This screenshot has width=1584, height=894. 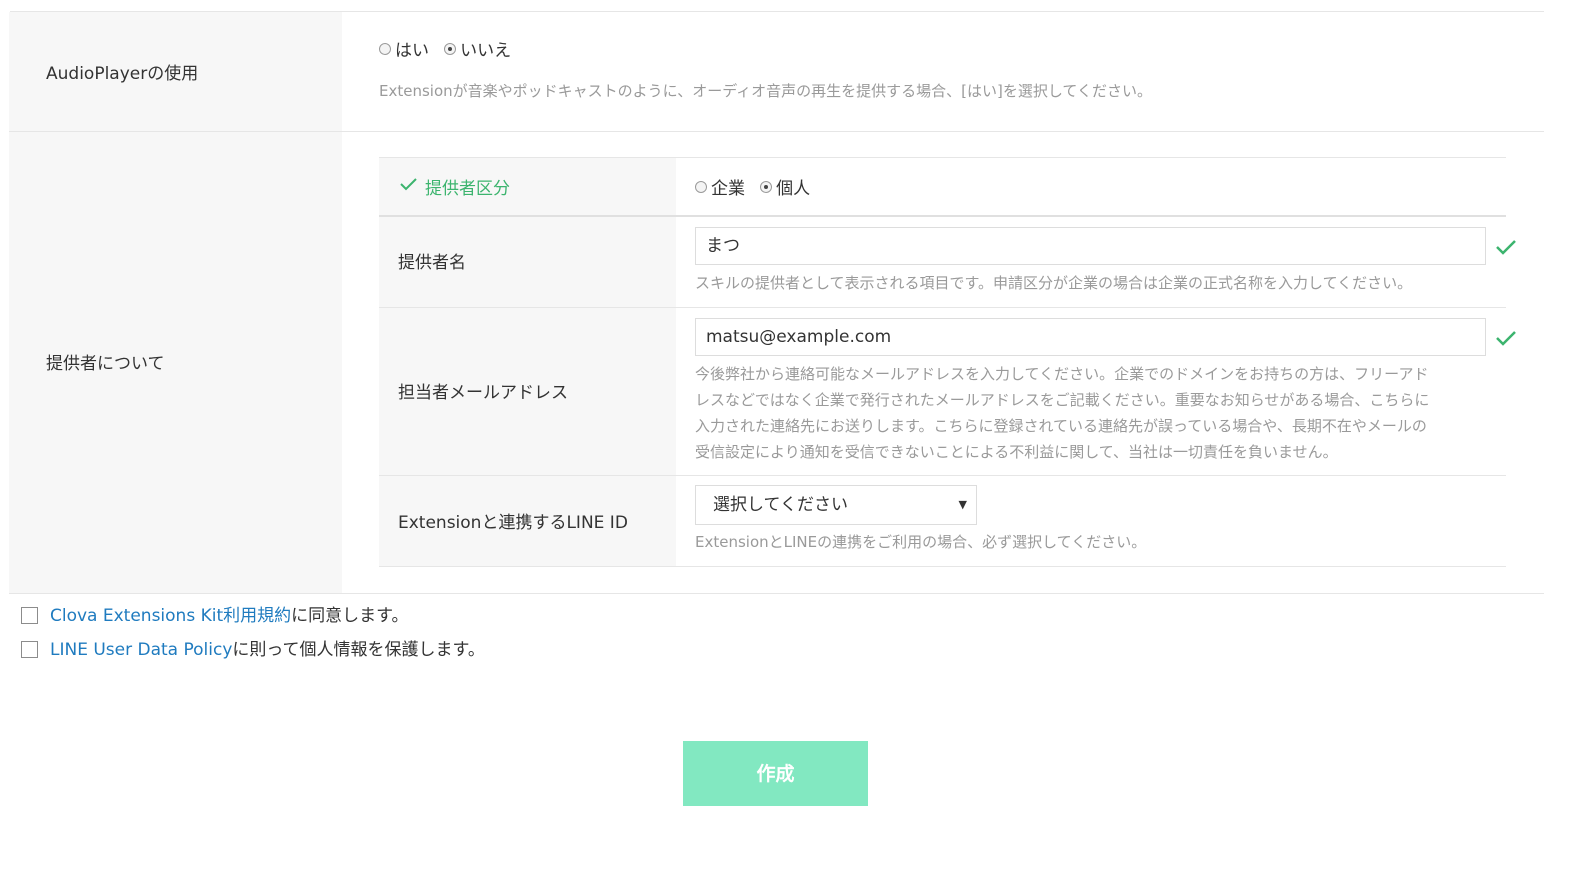 What do you see at coordinates (942, 566) in the screenshot?
I see `subrow-divider` at bounding box center [942, 566].